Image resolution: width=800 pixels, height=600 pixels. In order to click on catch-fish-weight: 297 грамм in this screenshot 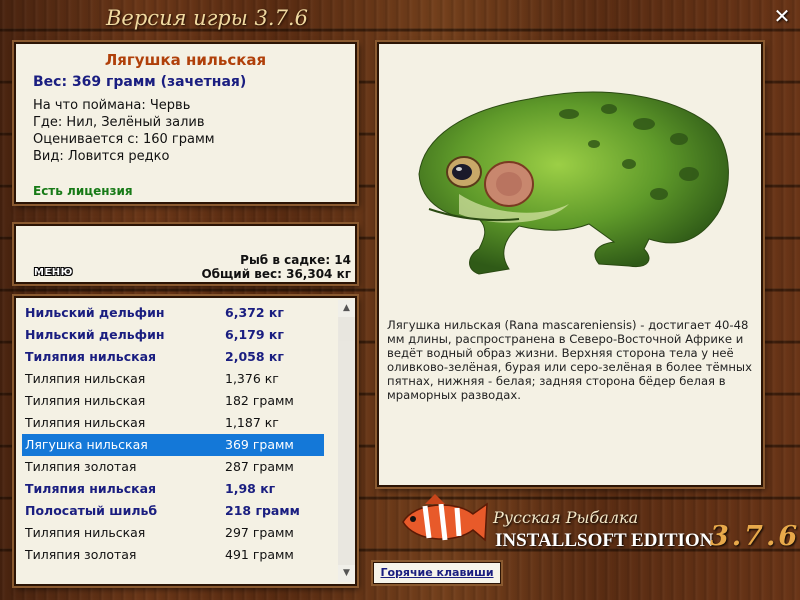, I will do `click(259, 532)`.